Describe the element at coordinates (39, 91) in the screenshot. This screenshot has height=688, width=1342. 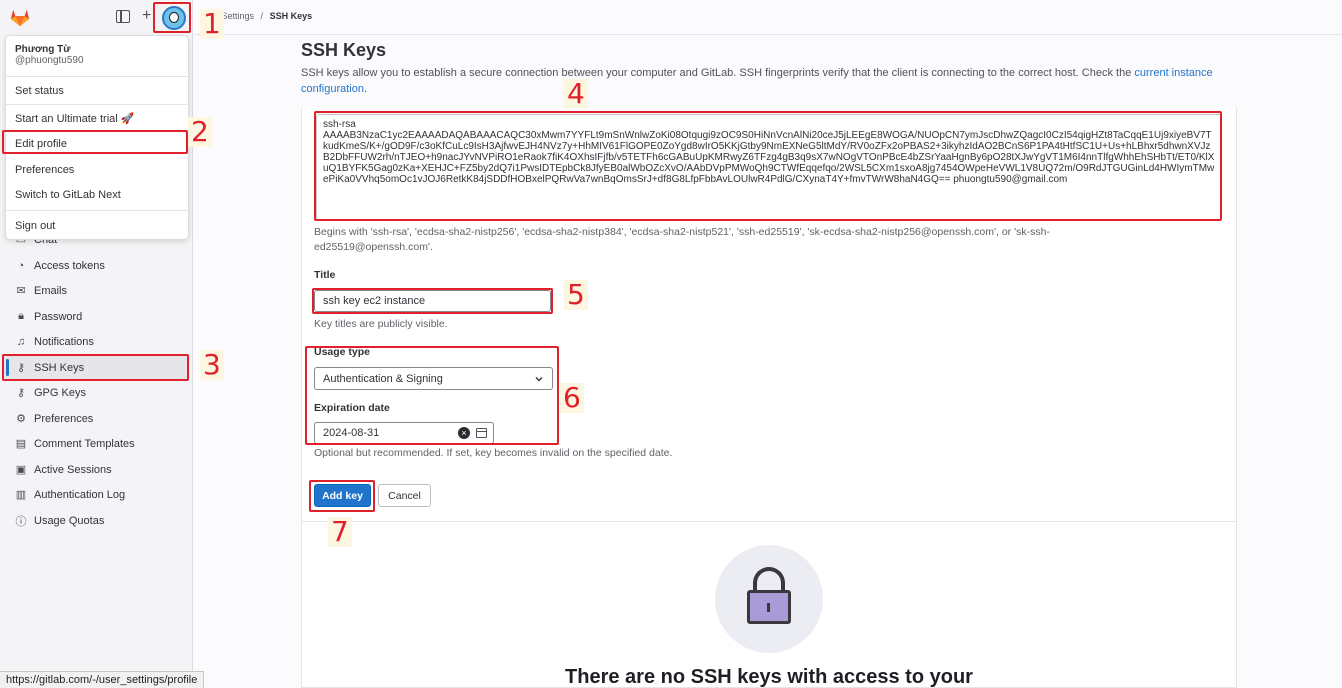
I see `menu-item-set-status: Set status` at that location.